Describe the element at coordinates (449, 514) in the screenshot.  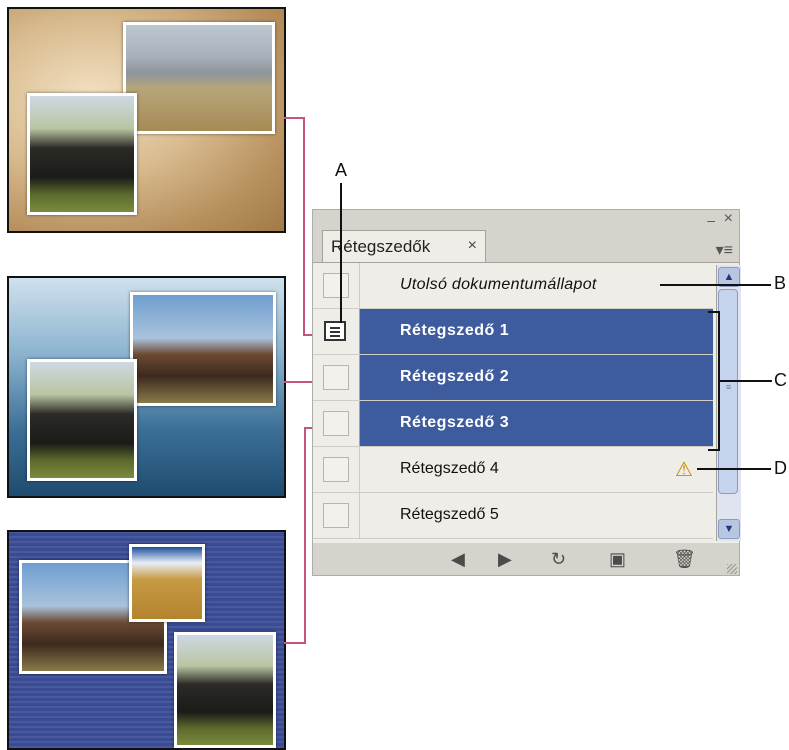
I see `list-item-label: Rétegszedő 5` at that location.